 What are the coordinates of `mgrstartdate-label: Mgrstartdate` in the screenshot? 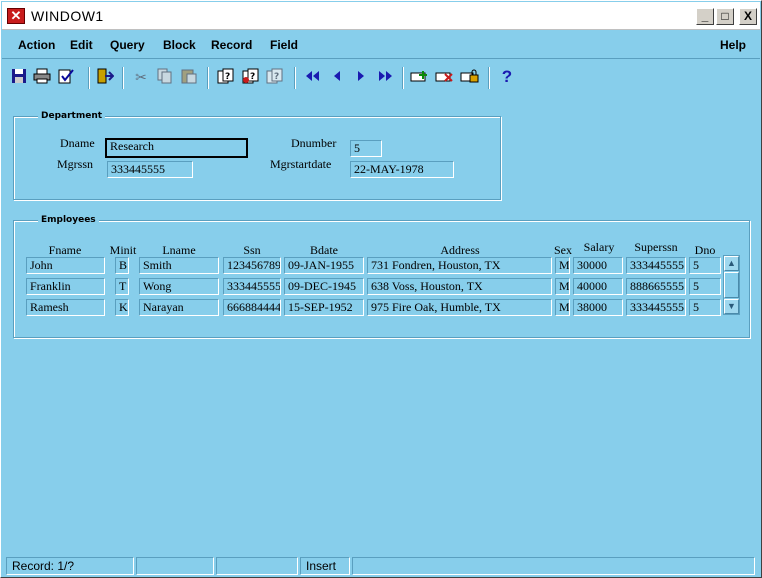 It's located at (301, 164).